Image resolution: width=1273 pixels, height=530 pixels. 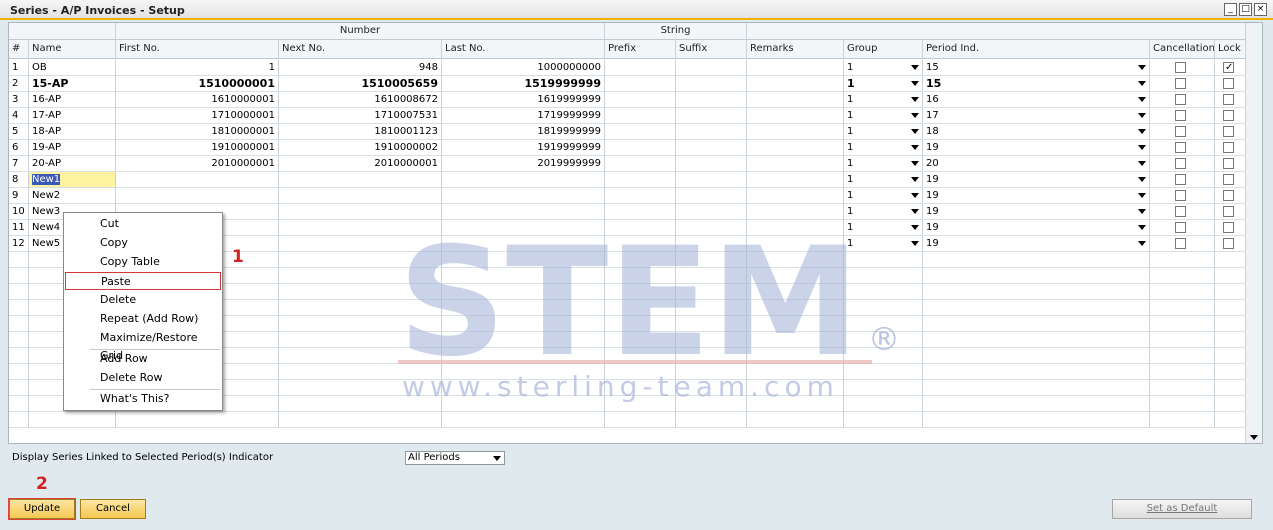 I want to click on cell-name: 18-AP, so click(x=72, y=132).